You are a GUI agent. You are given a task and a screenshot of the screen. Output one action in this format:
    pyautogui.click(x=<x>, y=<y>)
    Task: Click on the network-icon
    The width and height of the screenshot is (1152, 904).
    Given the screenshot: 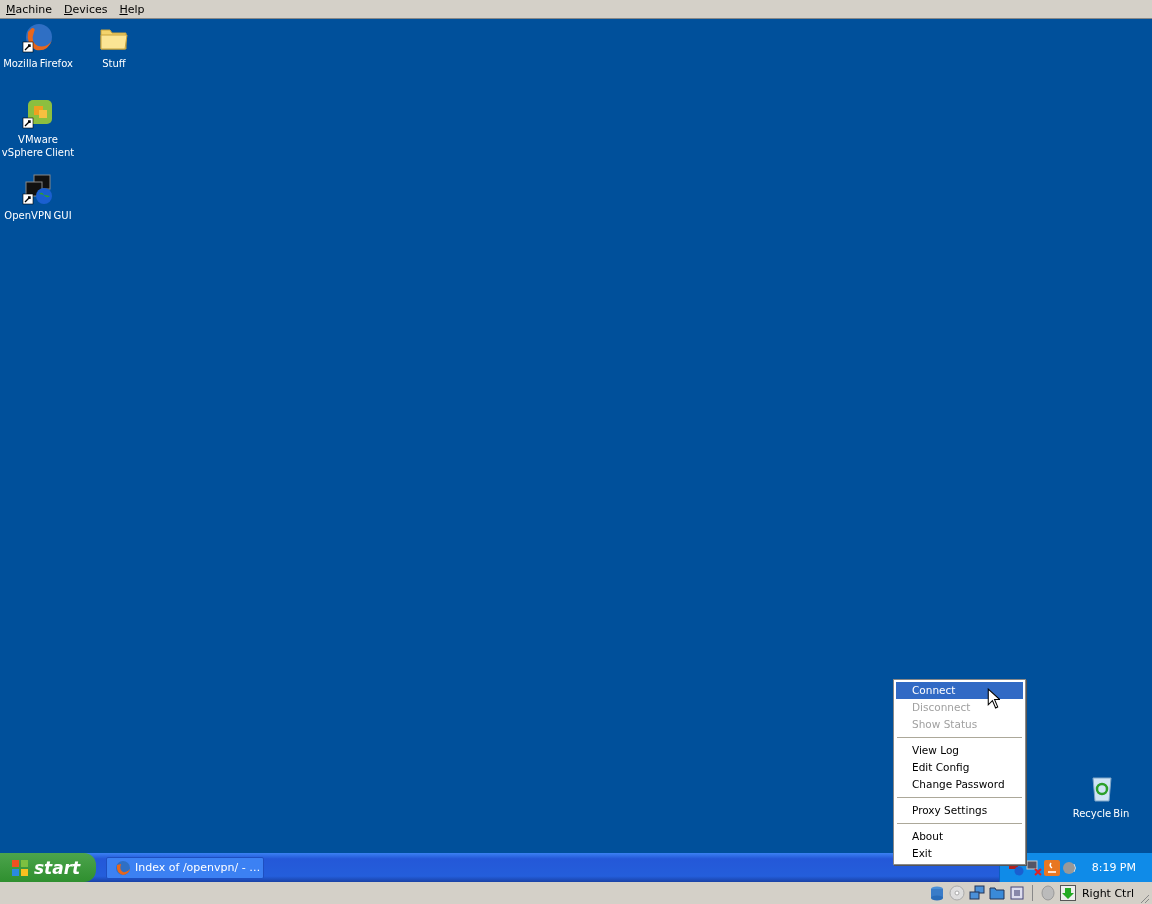 What is the action you would take?
    pyautogui.click(x=976, y=893)
    